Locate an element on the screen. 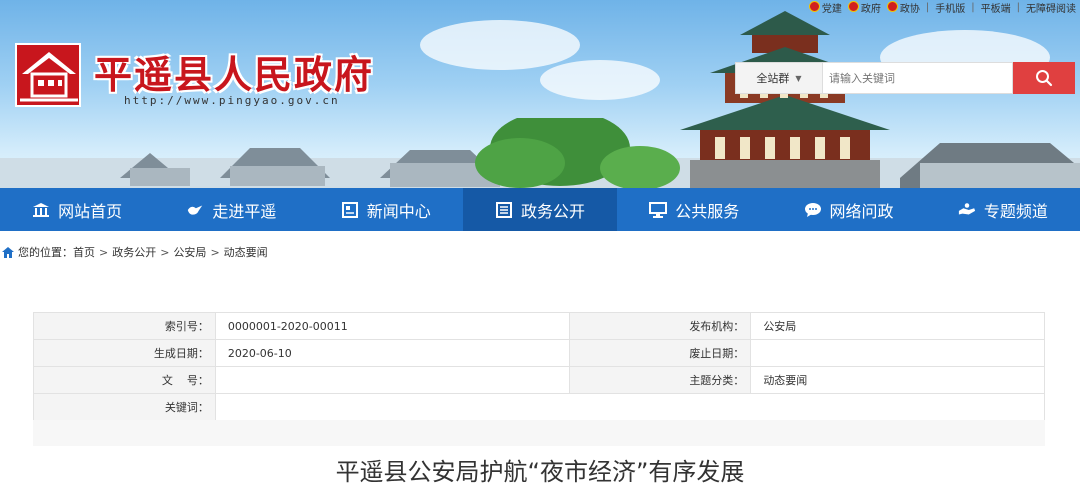 This screenshot has height=487, width=1080. breadcrumb-item-gov-affairs: 政务公开 is located at coordinates (134, 252).